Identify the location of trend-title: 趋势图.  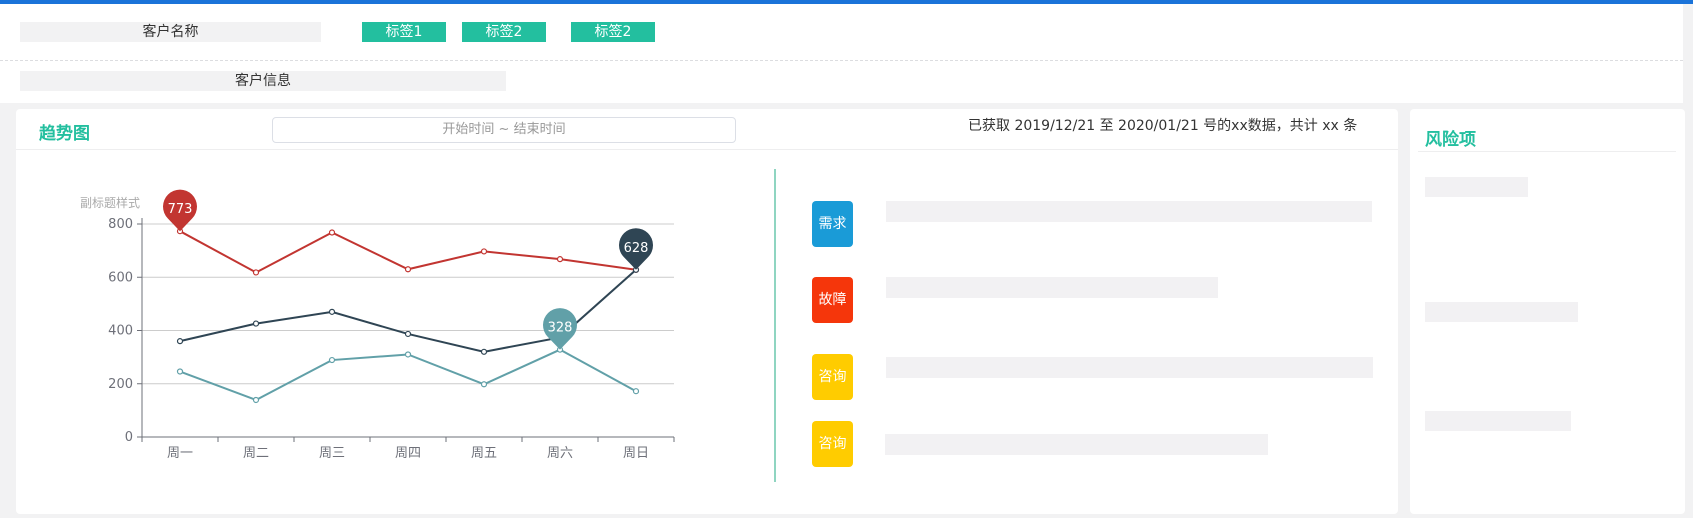
(64, 134).